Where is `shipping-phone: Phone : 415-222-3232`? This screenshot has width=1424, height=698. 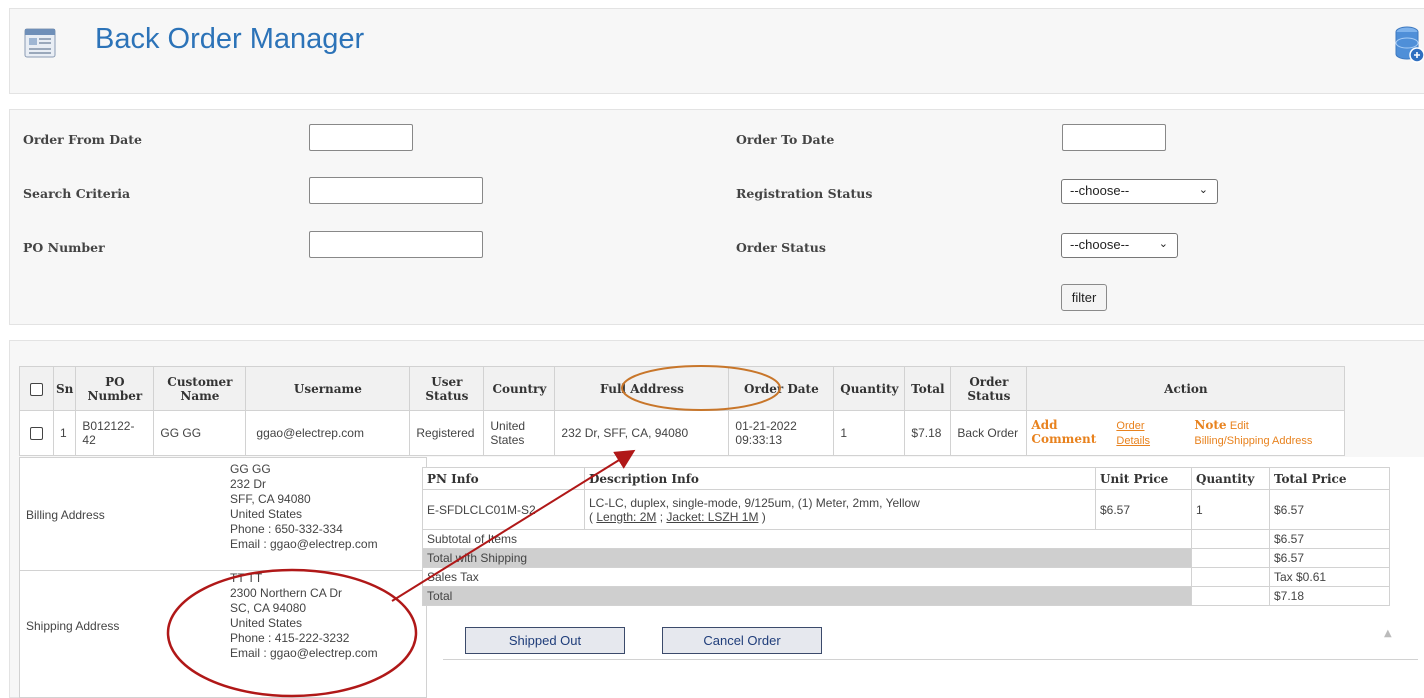 shipping-phone: Phone : 415-222-3232 is located at coordinates (290, 638).